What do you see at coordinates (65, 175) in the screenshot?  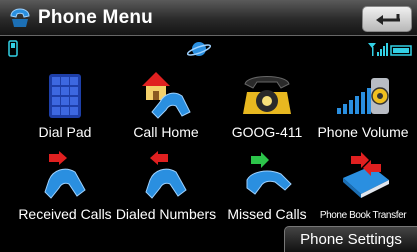 I see `received-calls-icon` at bounding box center [65, 175].